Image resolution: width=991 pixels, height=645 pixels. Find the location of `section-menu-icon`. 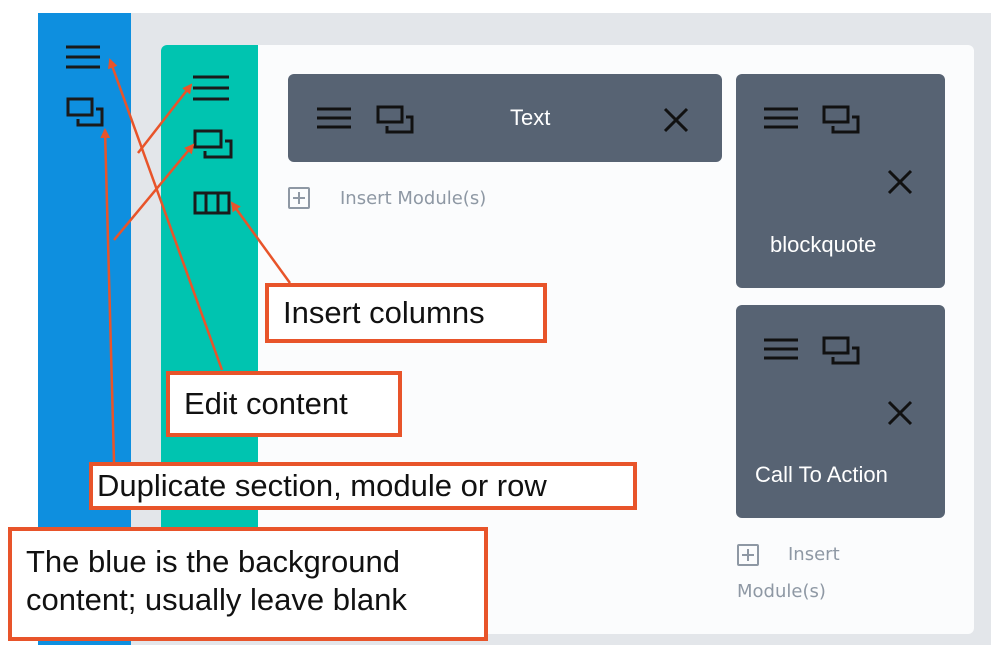

section-menu-icon is located at coordinates (83, 57).